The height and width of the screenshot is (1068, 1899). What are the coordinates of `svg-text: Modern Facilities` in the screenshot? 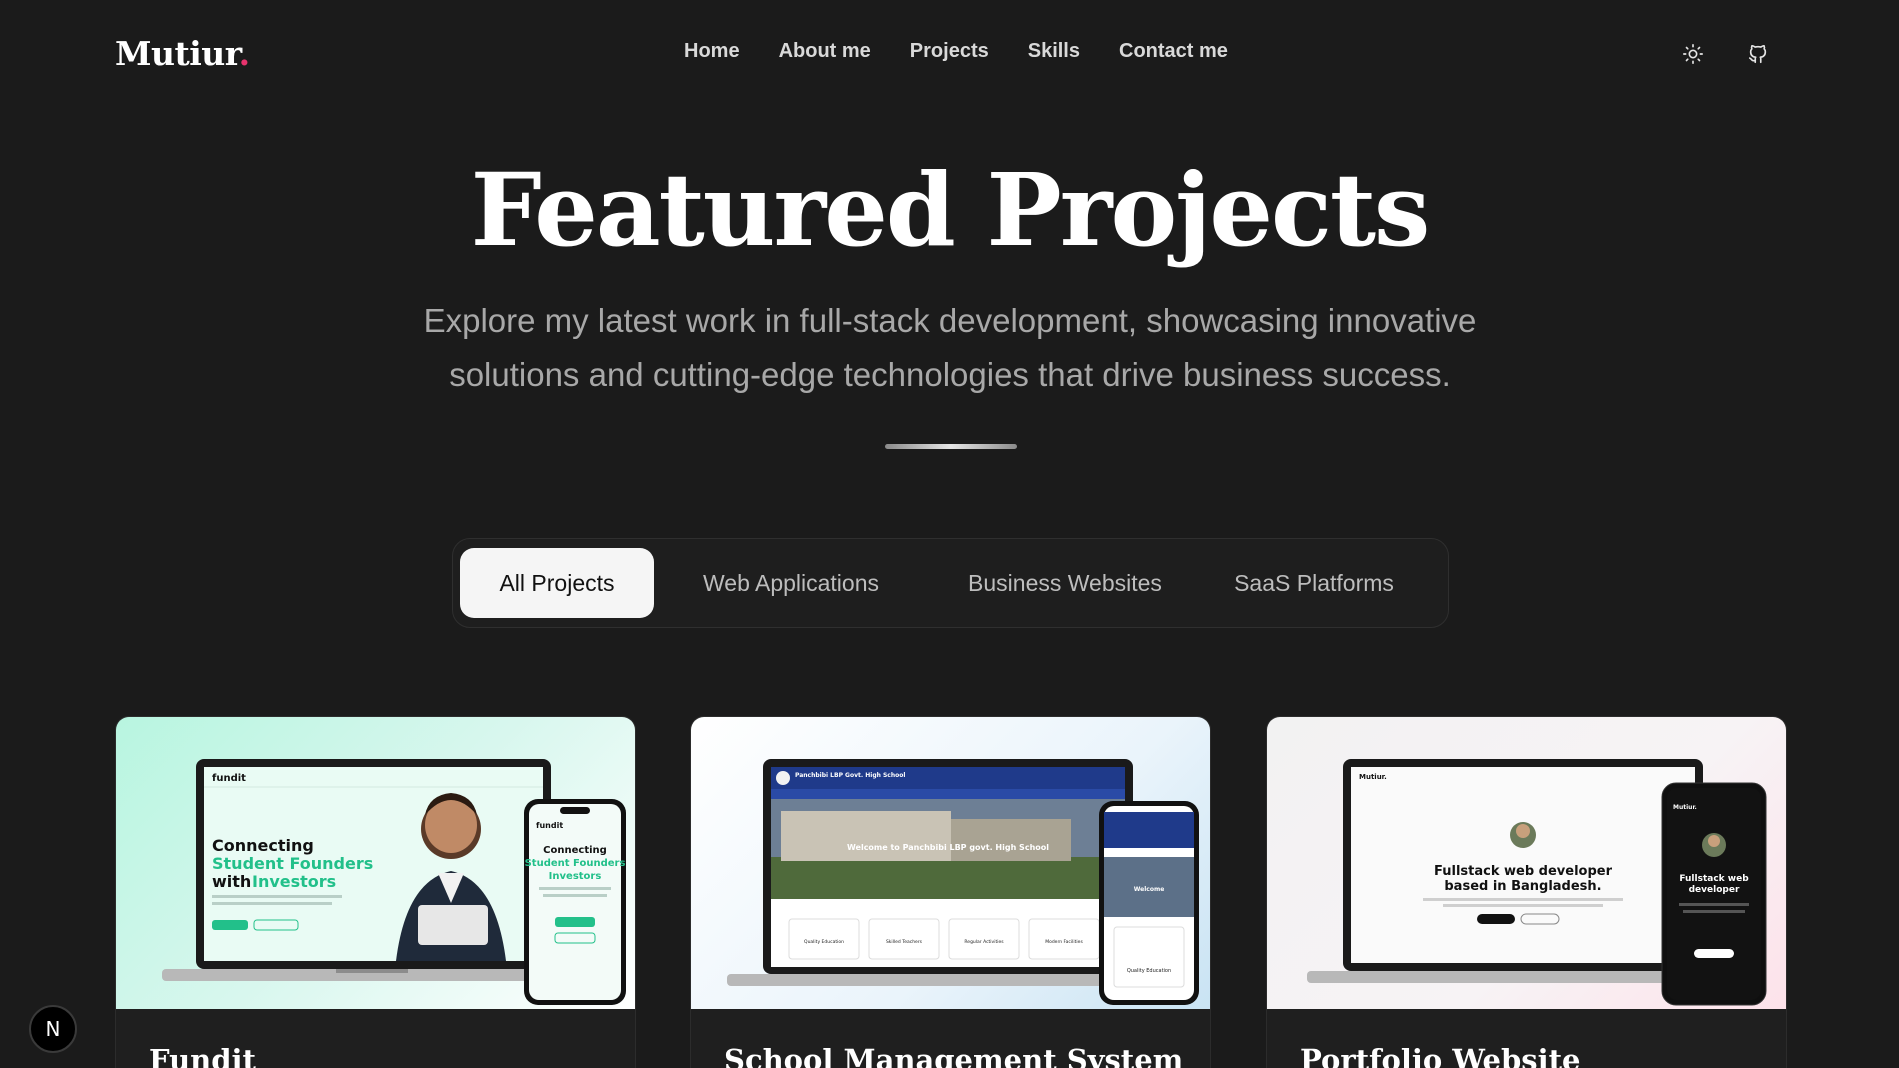 It's located at (1064, 942).